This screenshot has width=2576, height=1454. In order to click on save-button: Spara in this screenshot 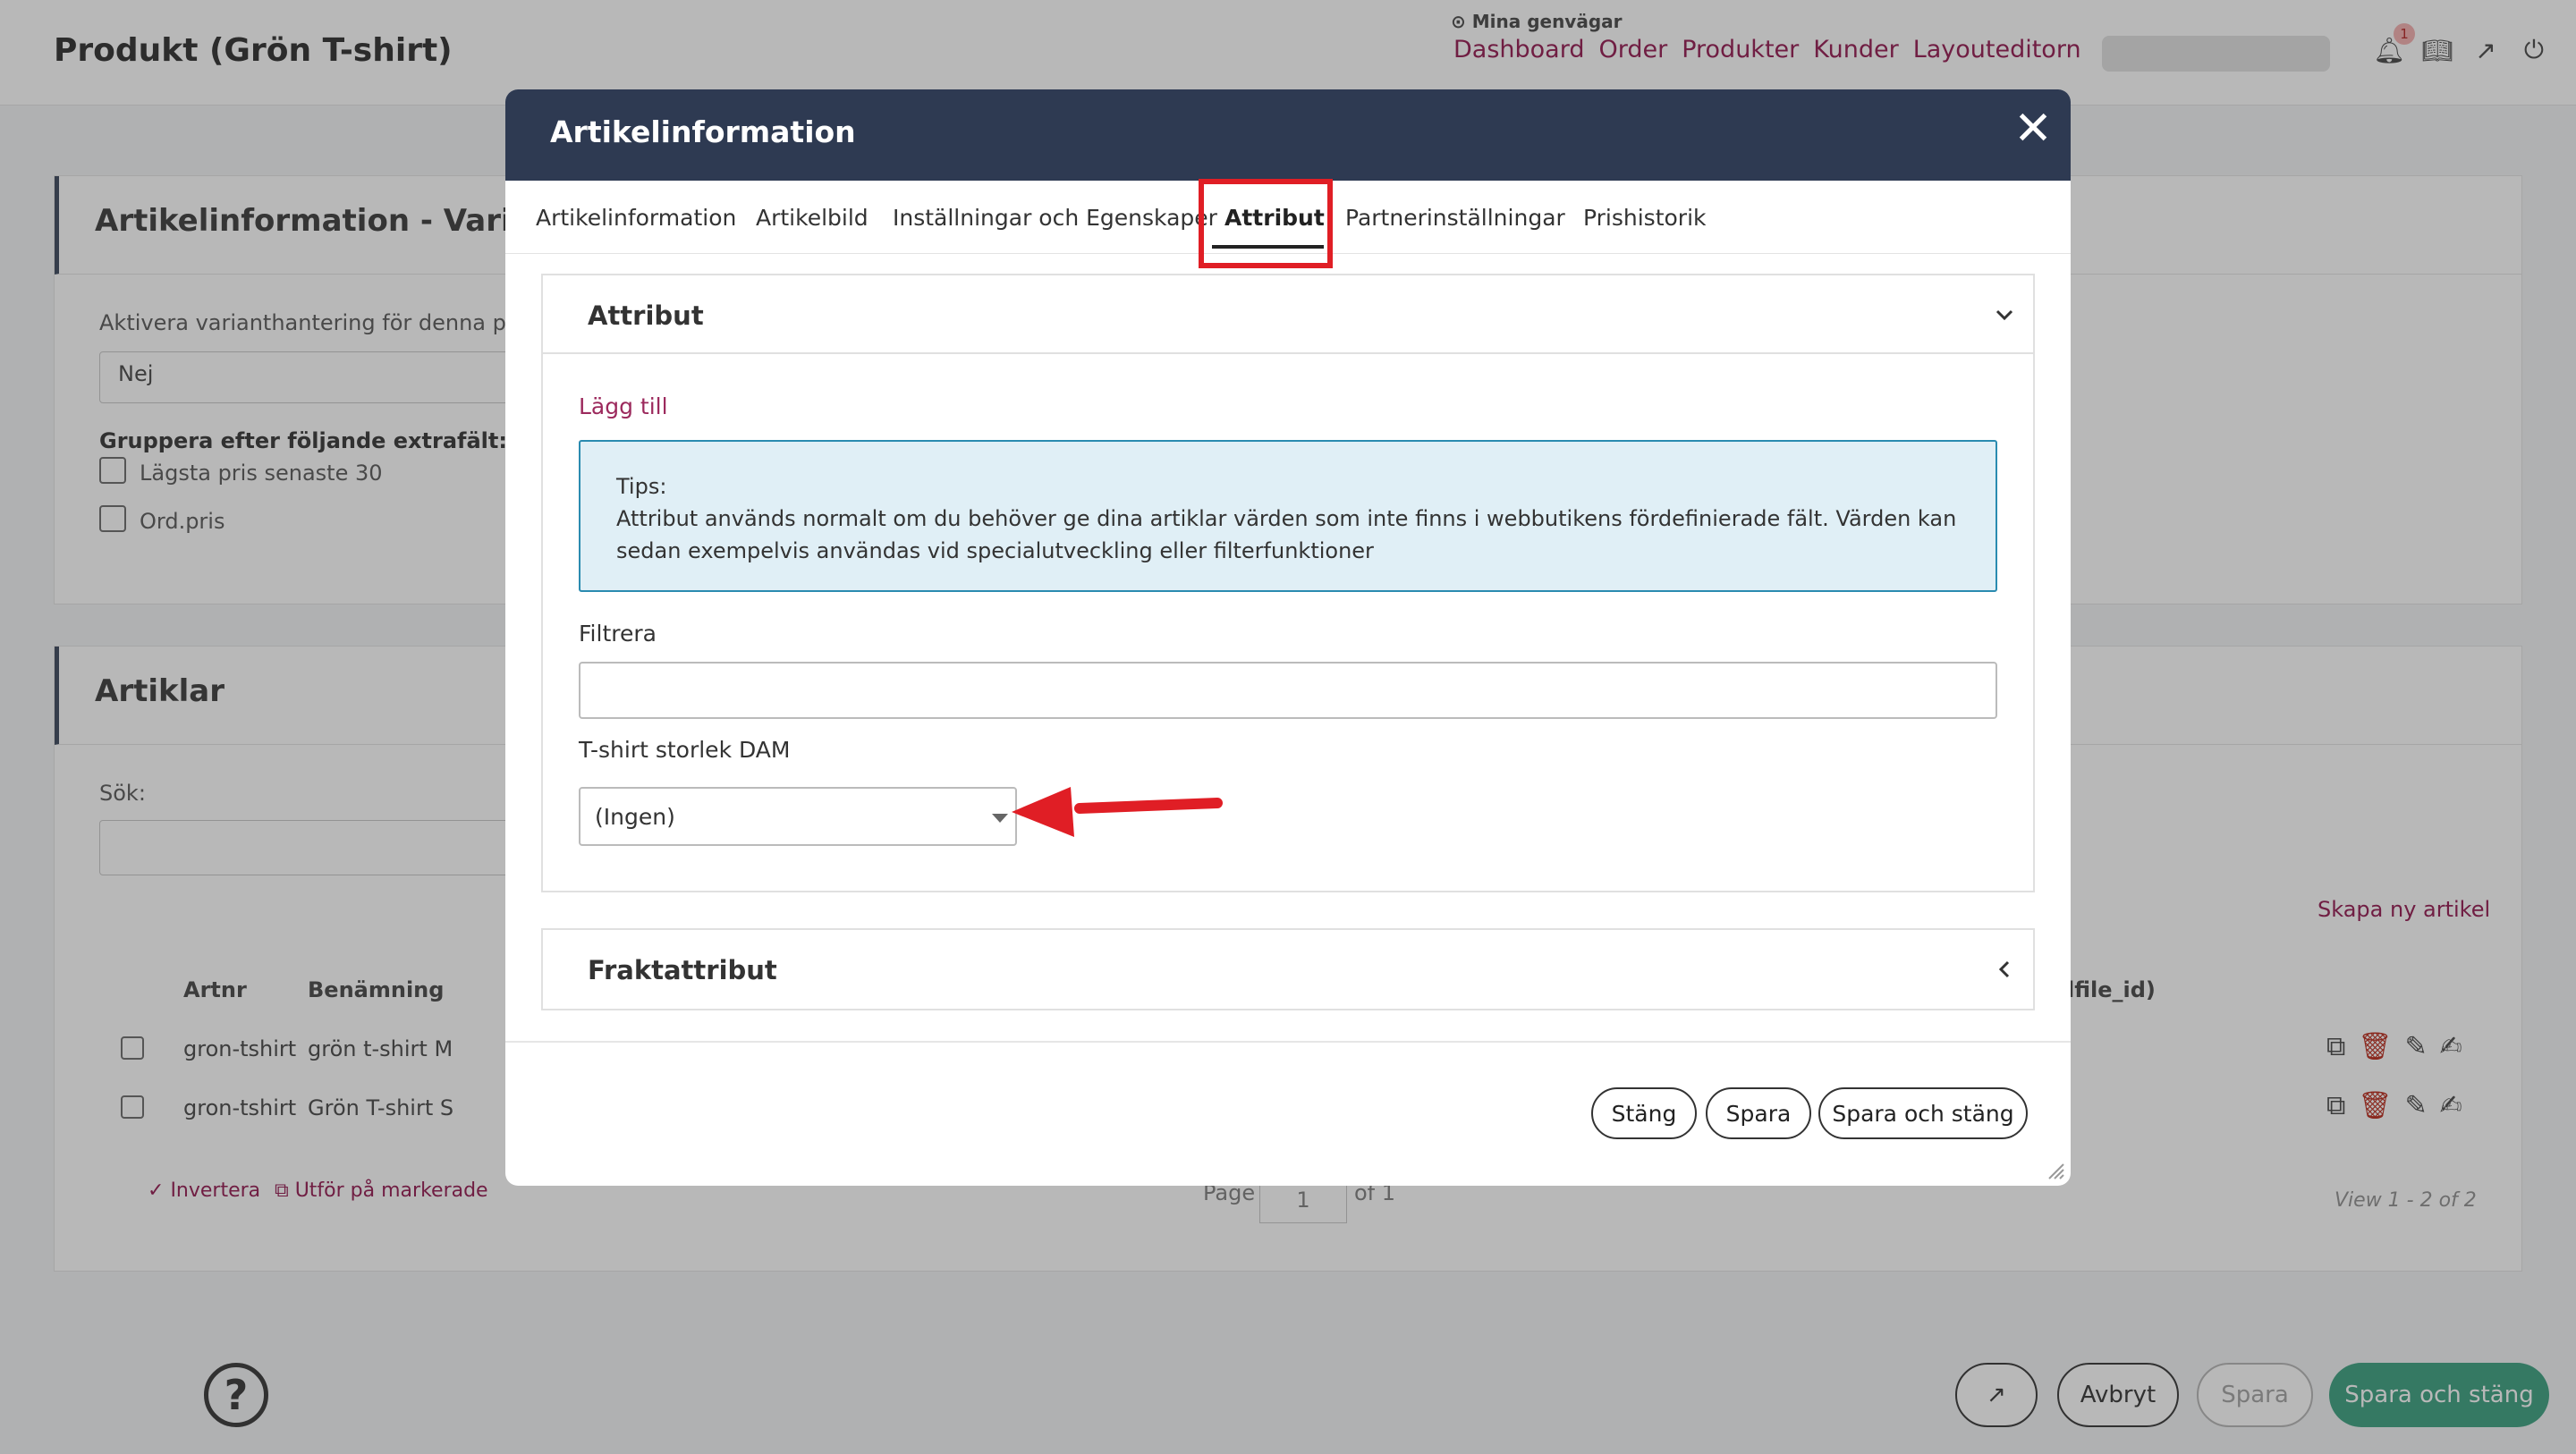, I will do `click(1758, 1113)`.